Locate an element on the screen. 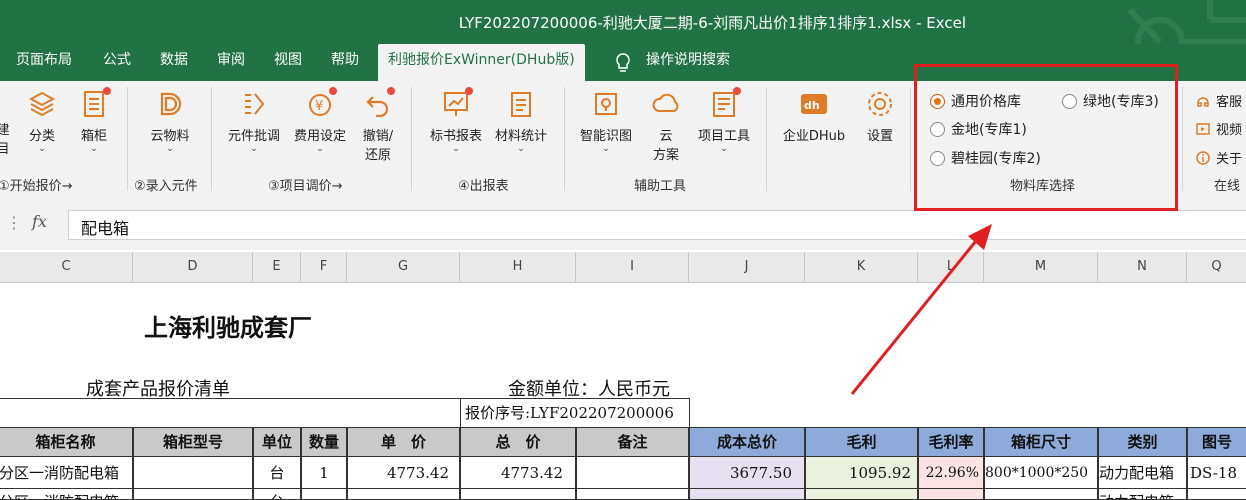 Image resolution: width=1246 pixels, height=500 pixels. column-header: C is located at coordinates (66, 267).